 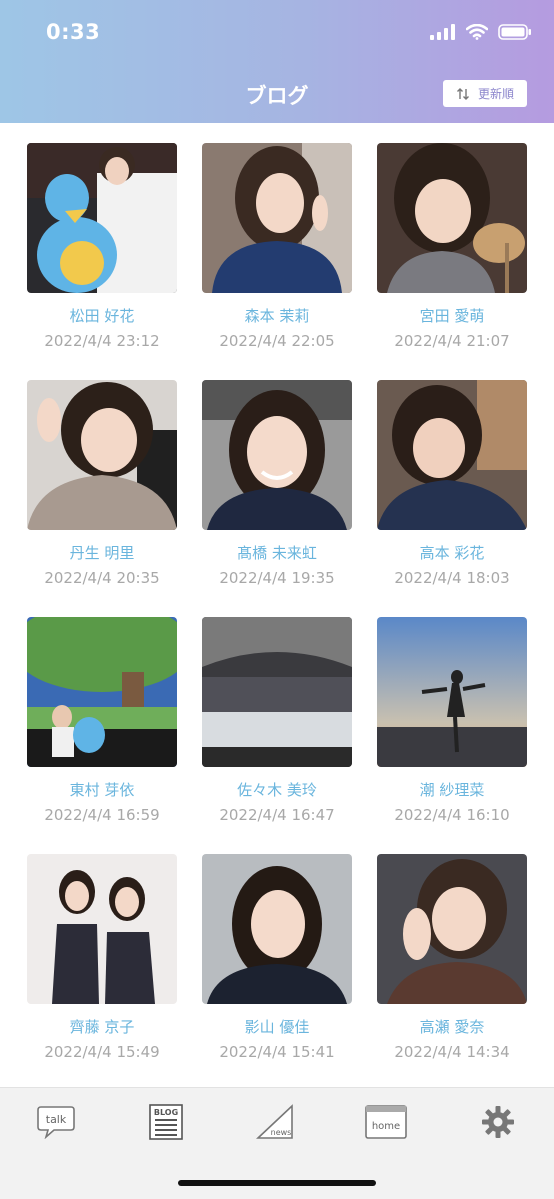 I want to click on app-header: 0:33 ブログ 更新順, so click(x=277, y=61).